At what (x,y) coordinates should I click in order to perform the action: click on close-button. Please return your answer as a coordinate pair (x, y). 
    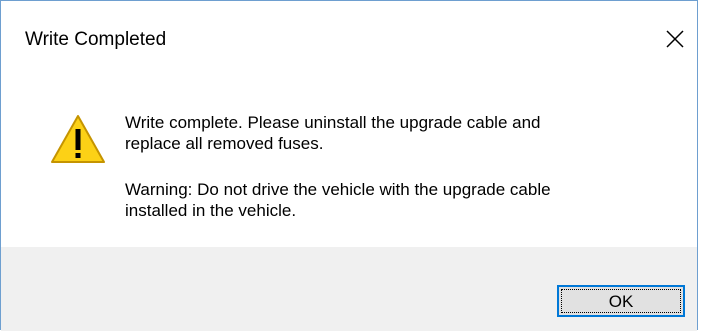
    Looking at the image, I should click on (675, 39).